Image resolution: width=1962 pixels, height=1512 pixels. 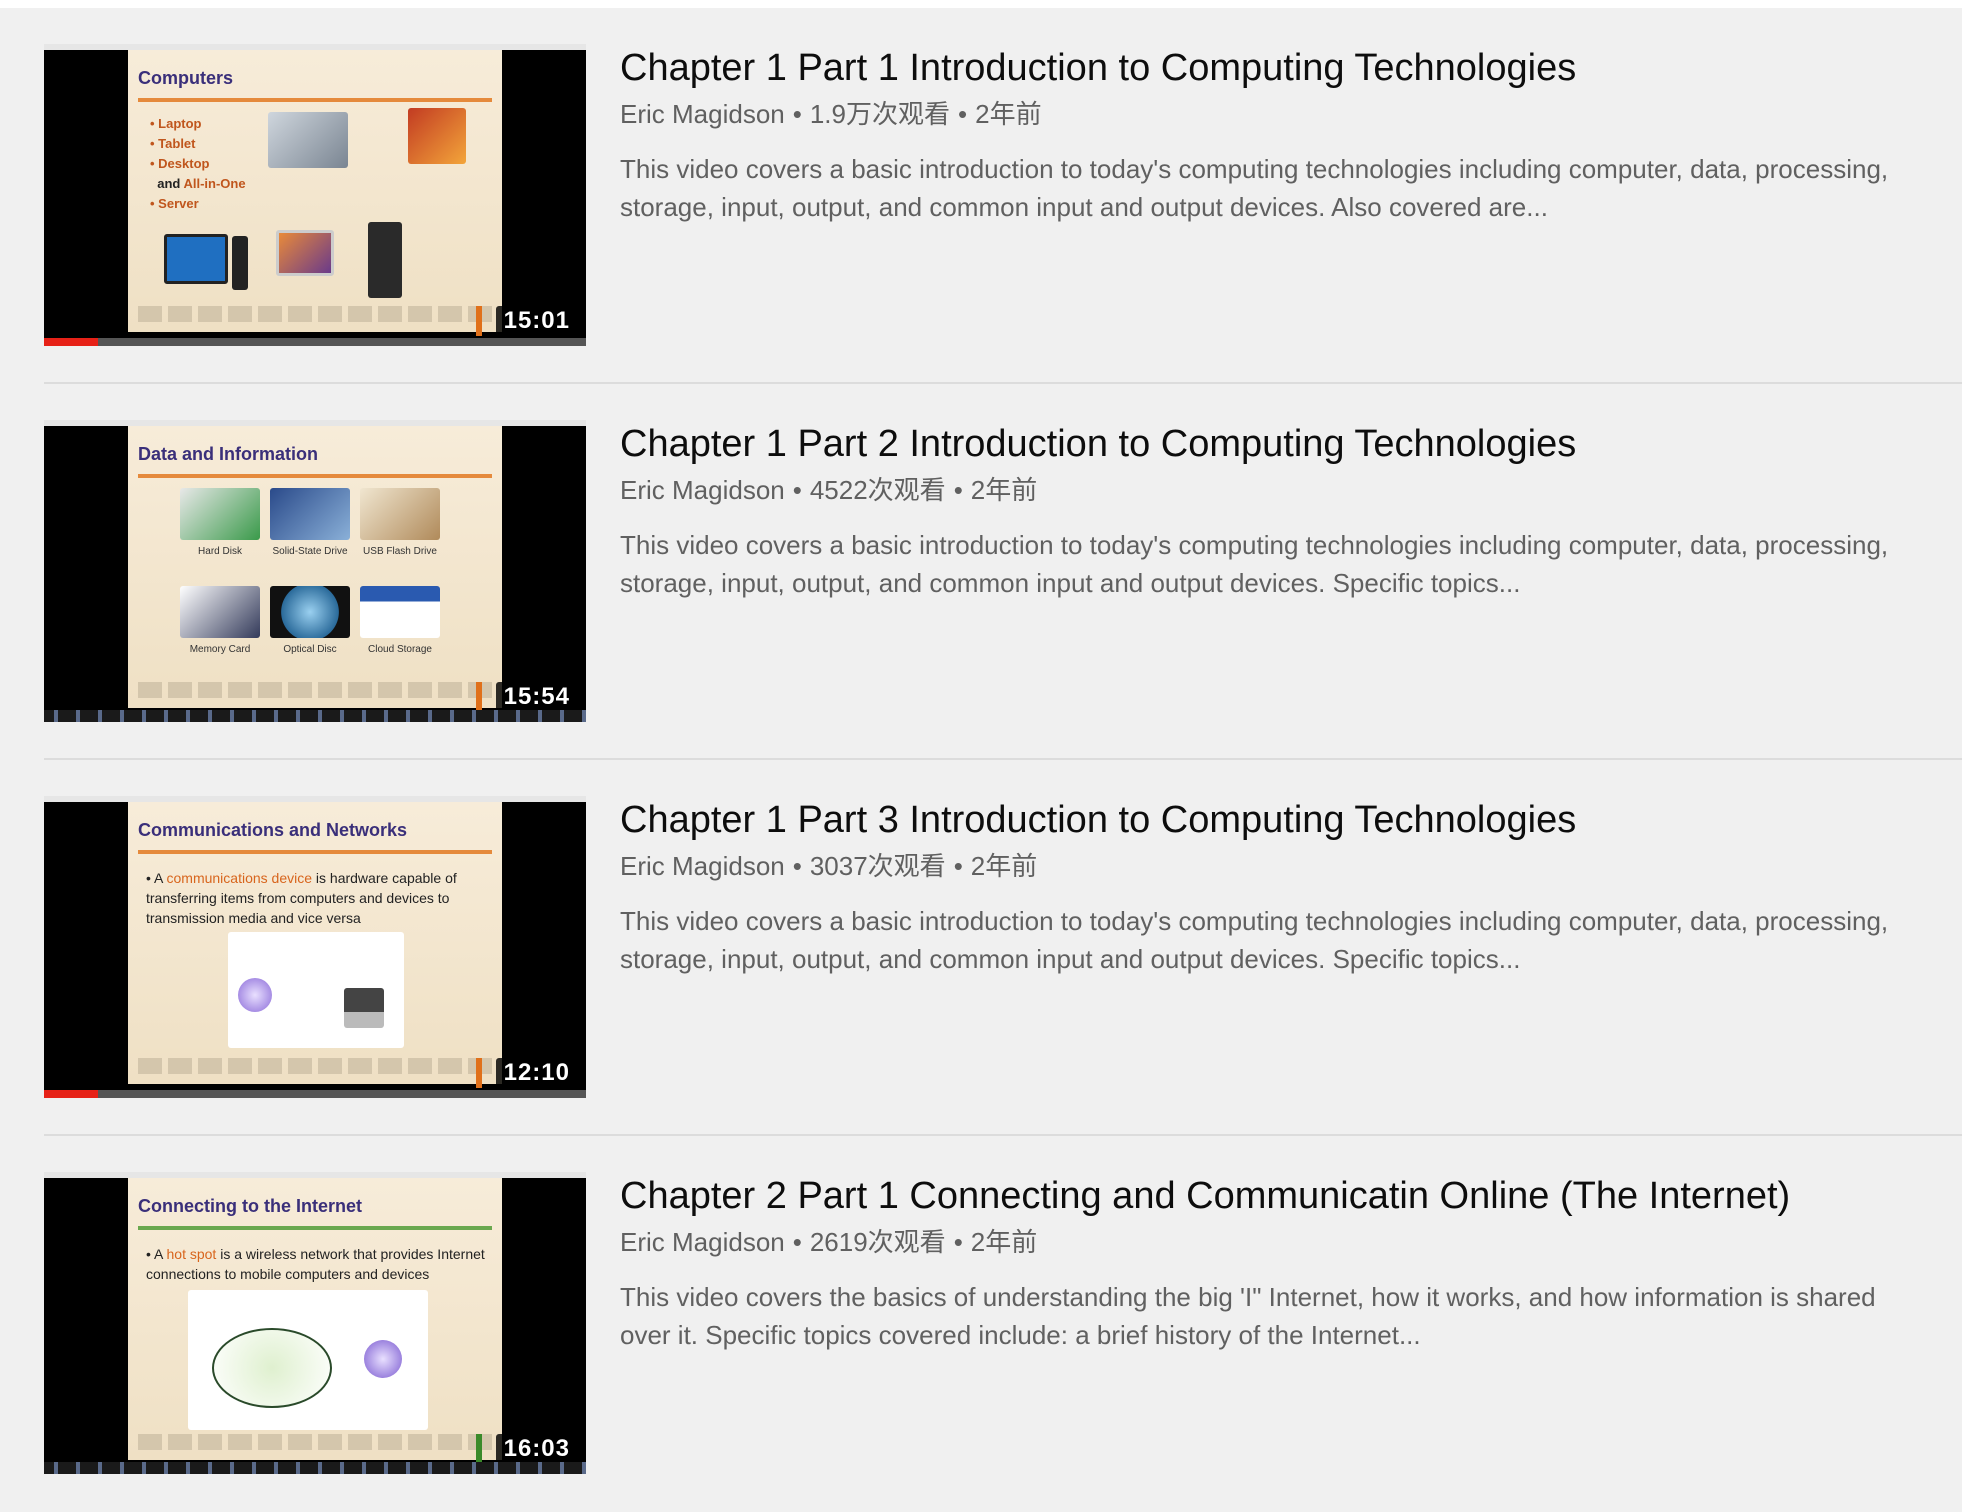 What do you see at coordinates (877, 866) in the screenshot?
I see `view-count: 3037次观看` at bounding box center [877, 866].